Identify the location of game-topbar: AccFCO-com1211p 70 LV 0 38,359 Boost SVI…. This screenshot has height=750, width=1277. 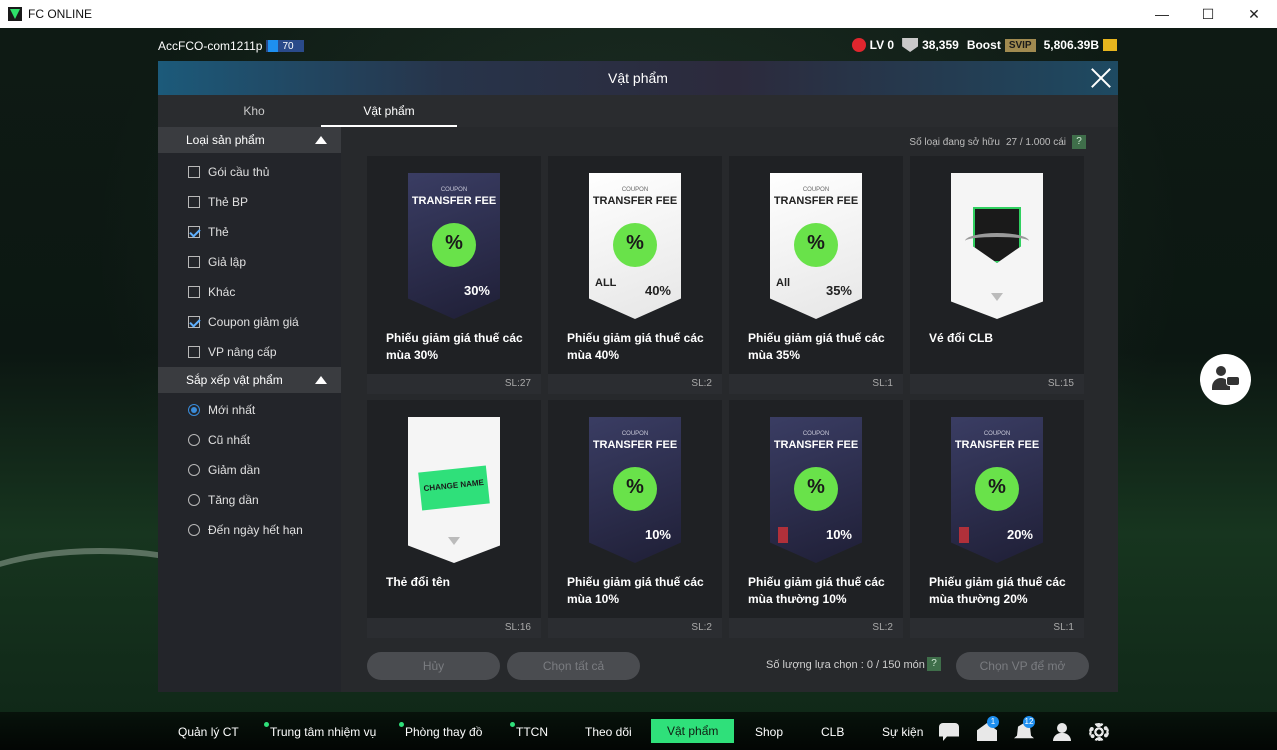
(638, 45).